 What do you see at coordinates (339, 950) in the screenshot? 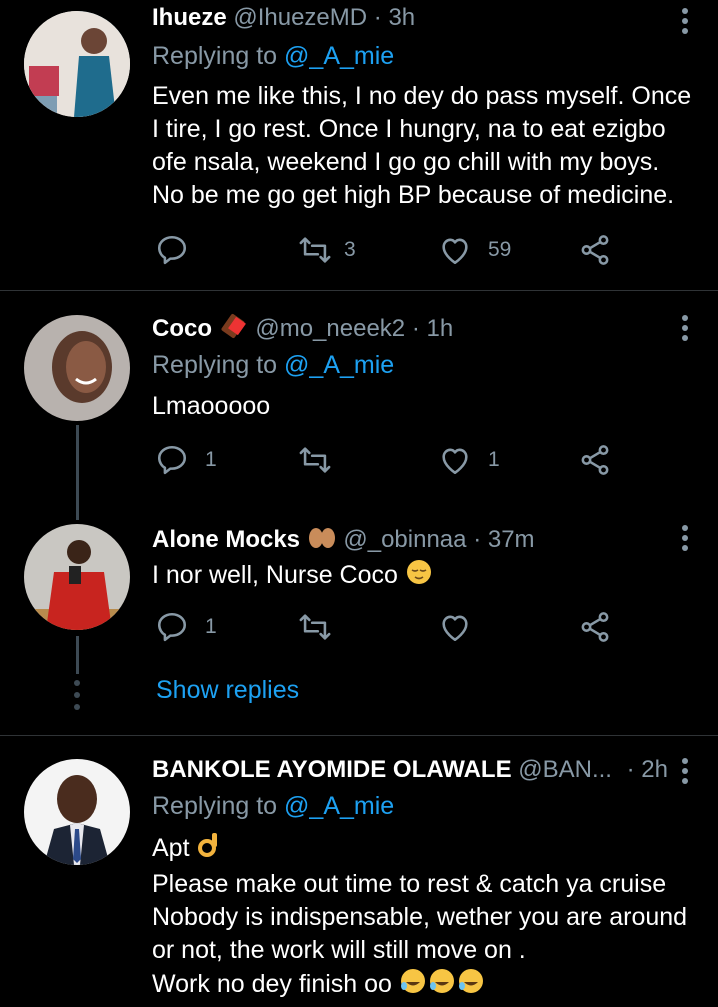
I see `tweet-text-line: or not, the work will still move on .` at bounding box center [339, 950].